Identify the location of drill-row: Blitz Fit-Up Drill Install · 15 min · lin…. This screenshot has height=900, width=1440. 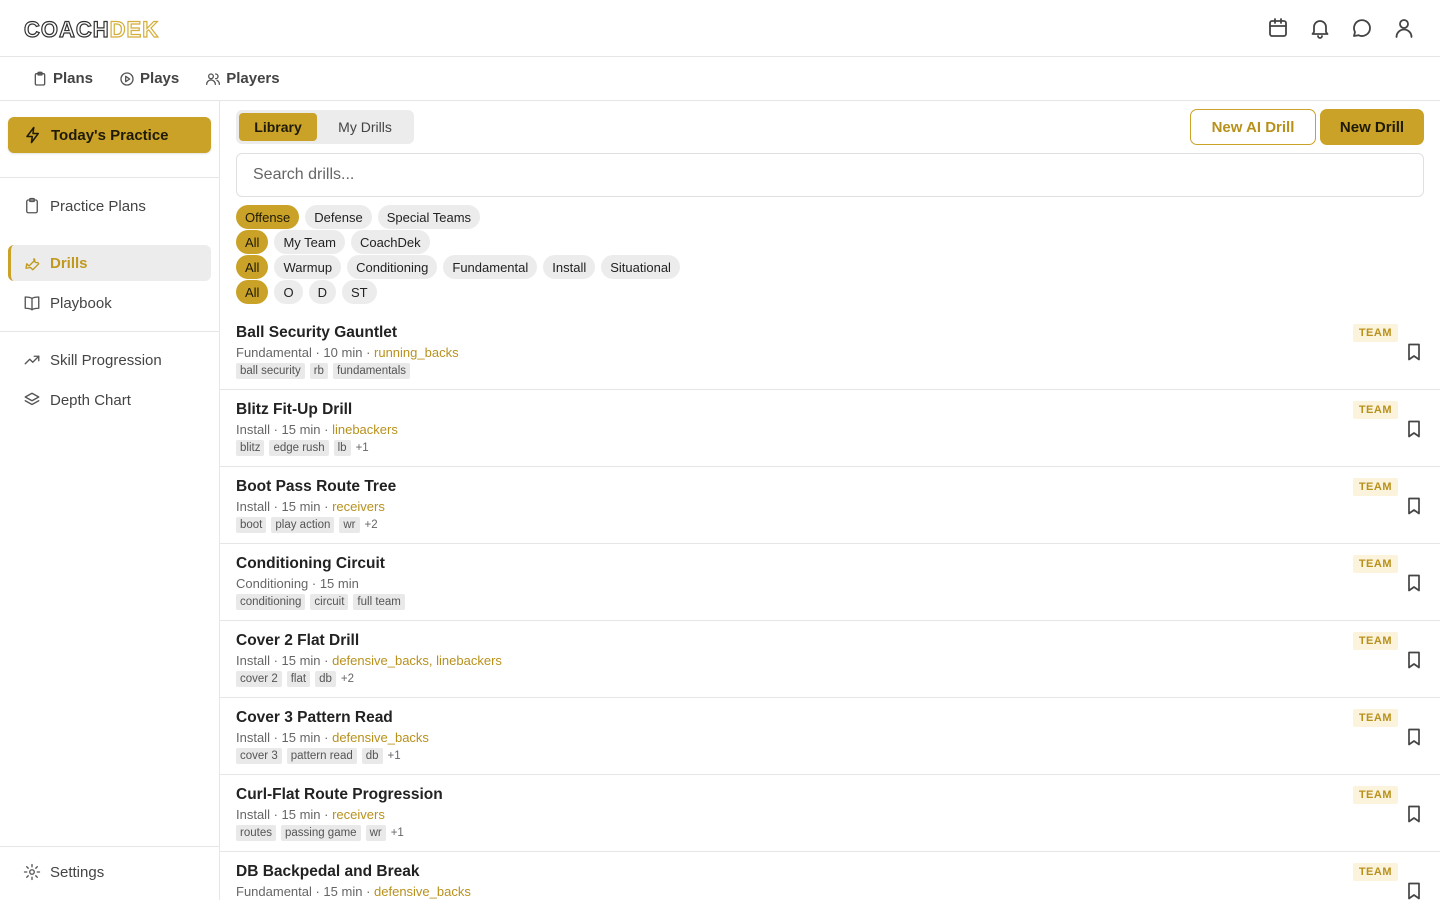
(830, 428).